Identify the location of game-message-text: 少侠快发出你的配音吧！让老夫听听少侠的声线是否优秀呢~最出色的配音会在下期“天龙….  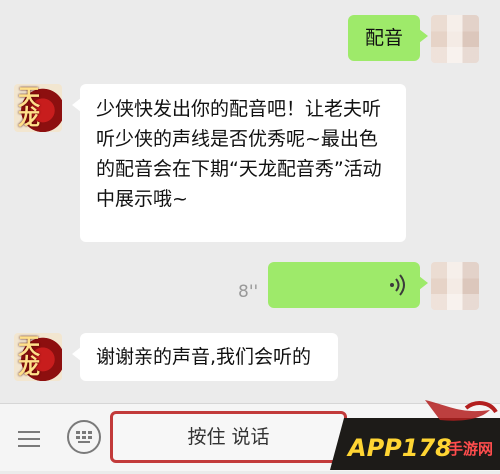
(239, 154).